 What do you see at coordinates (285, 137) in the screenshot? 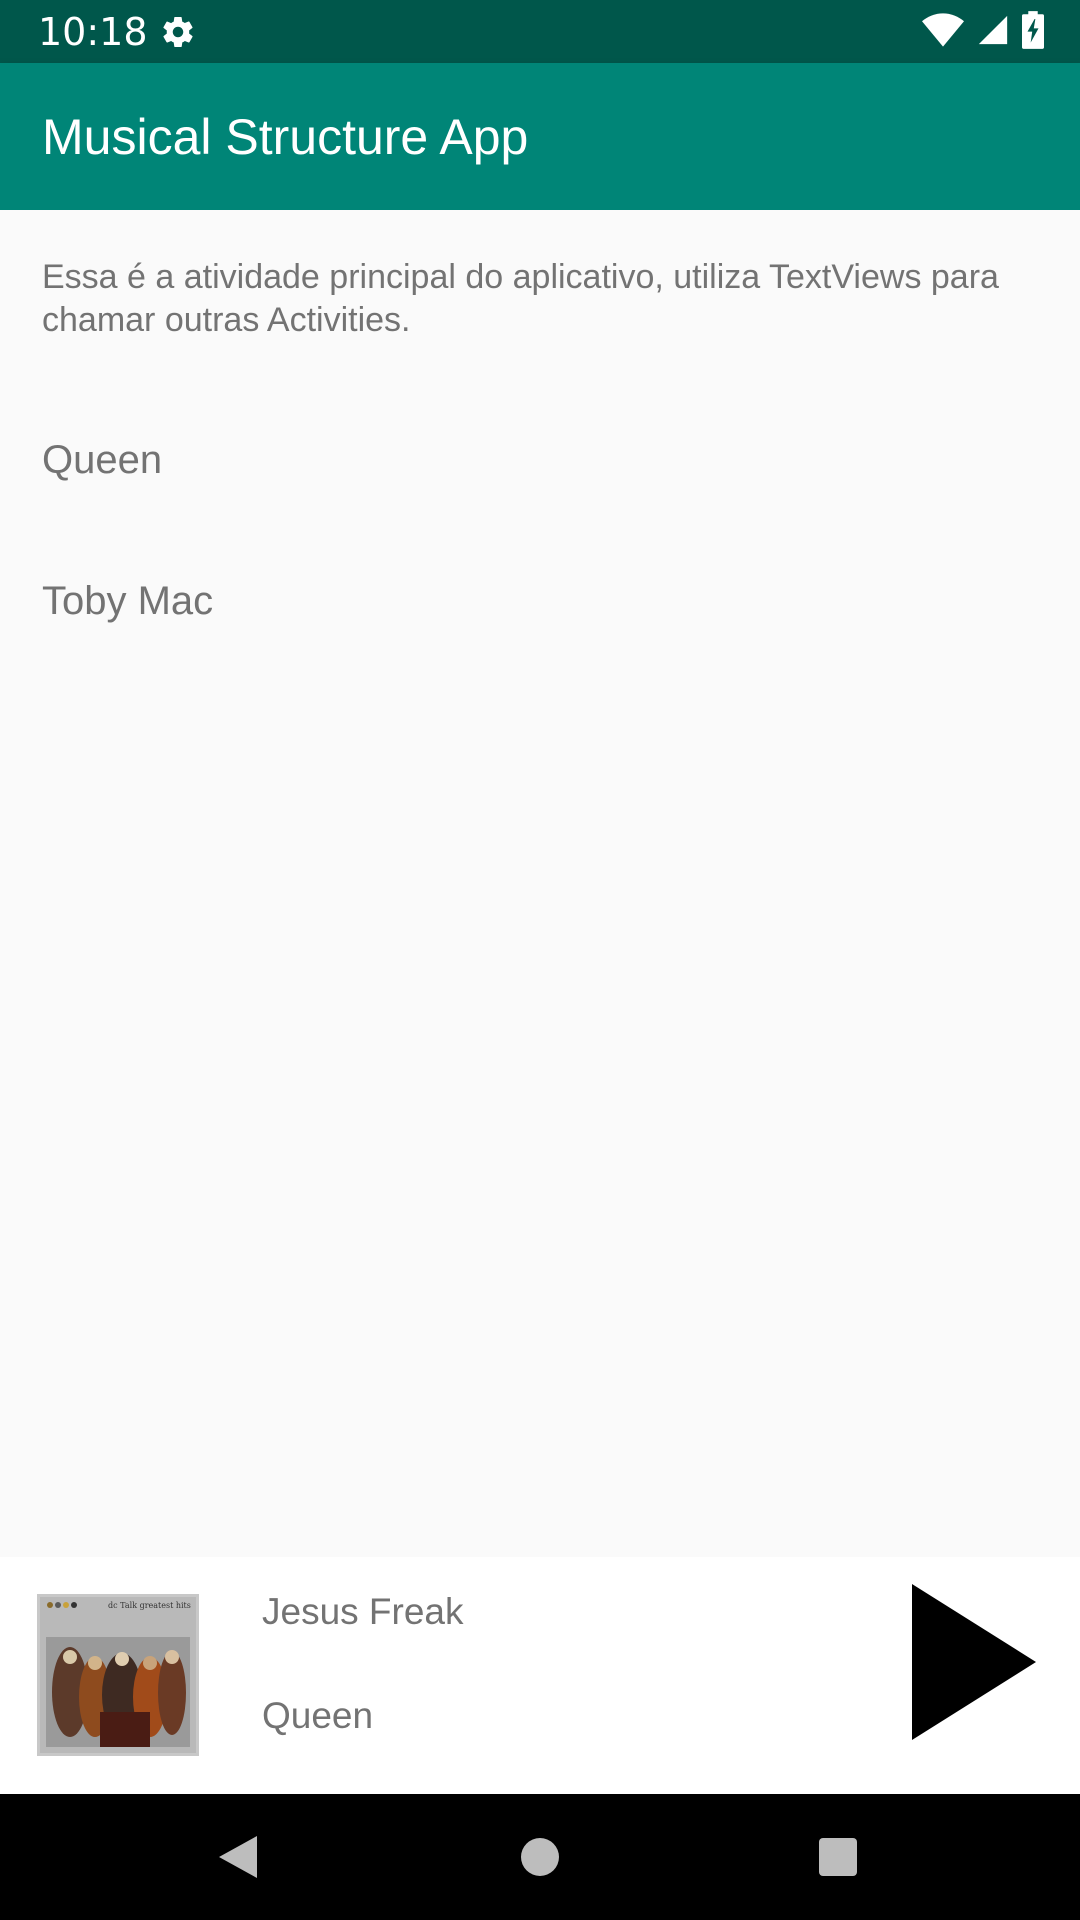
I see `app-title: Musical Structure App` at bounding box center [285, 137].